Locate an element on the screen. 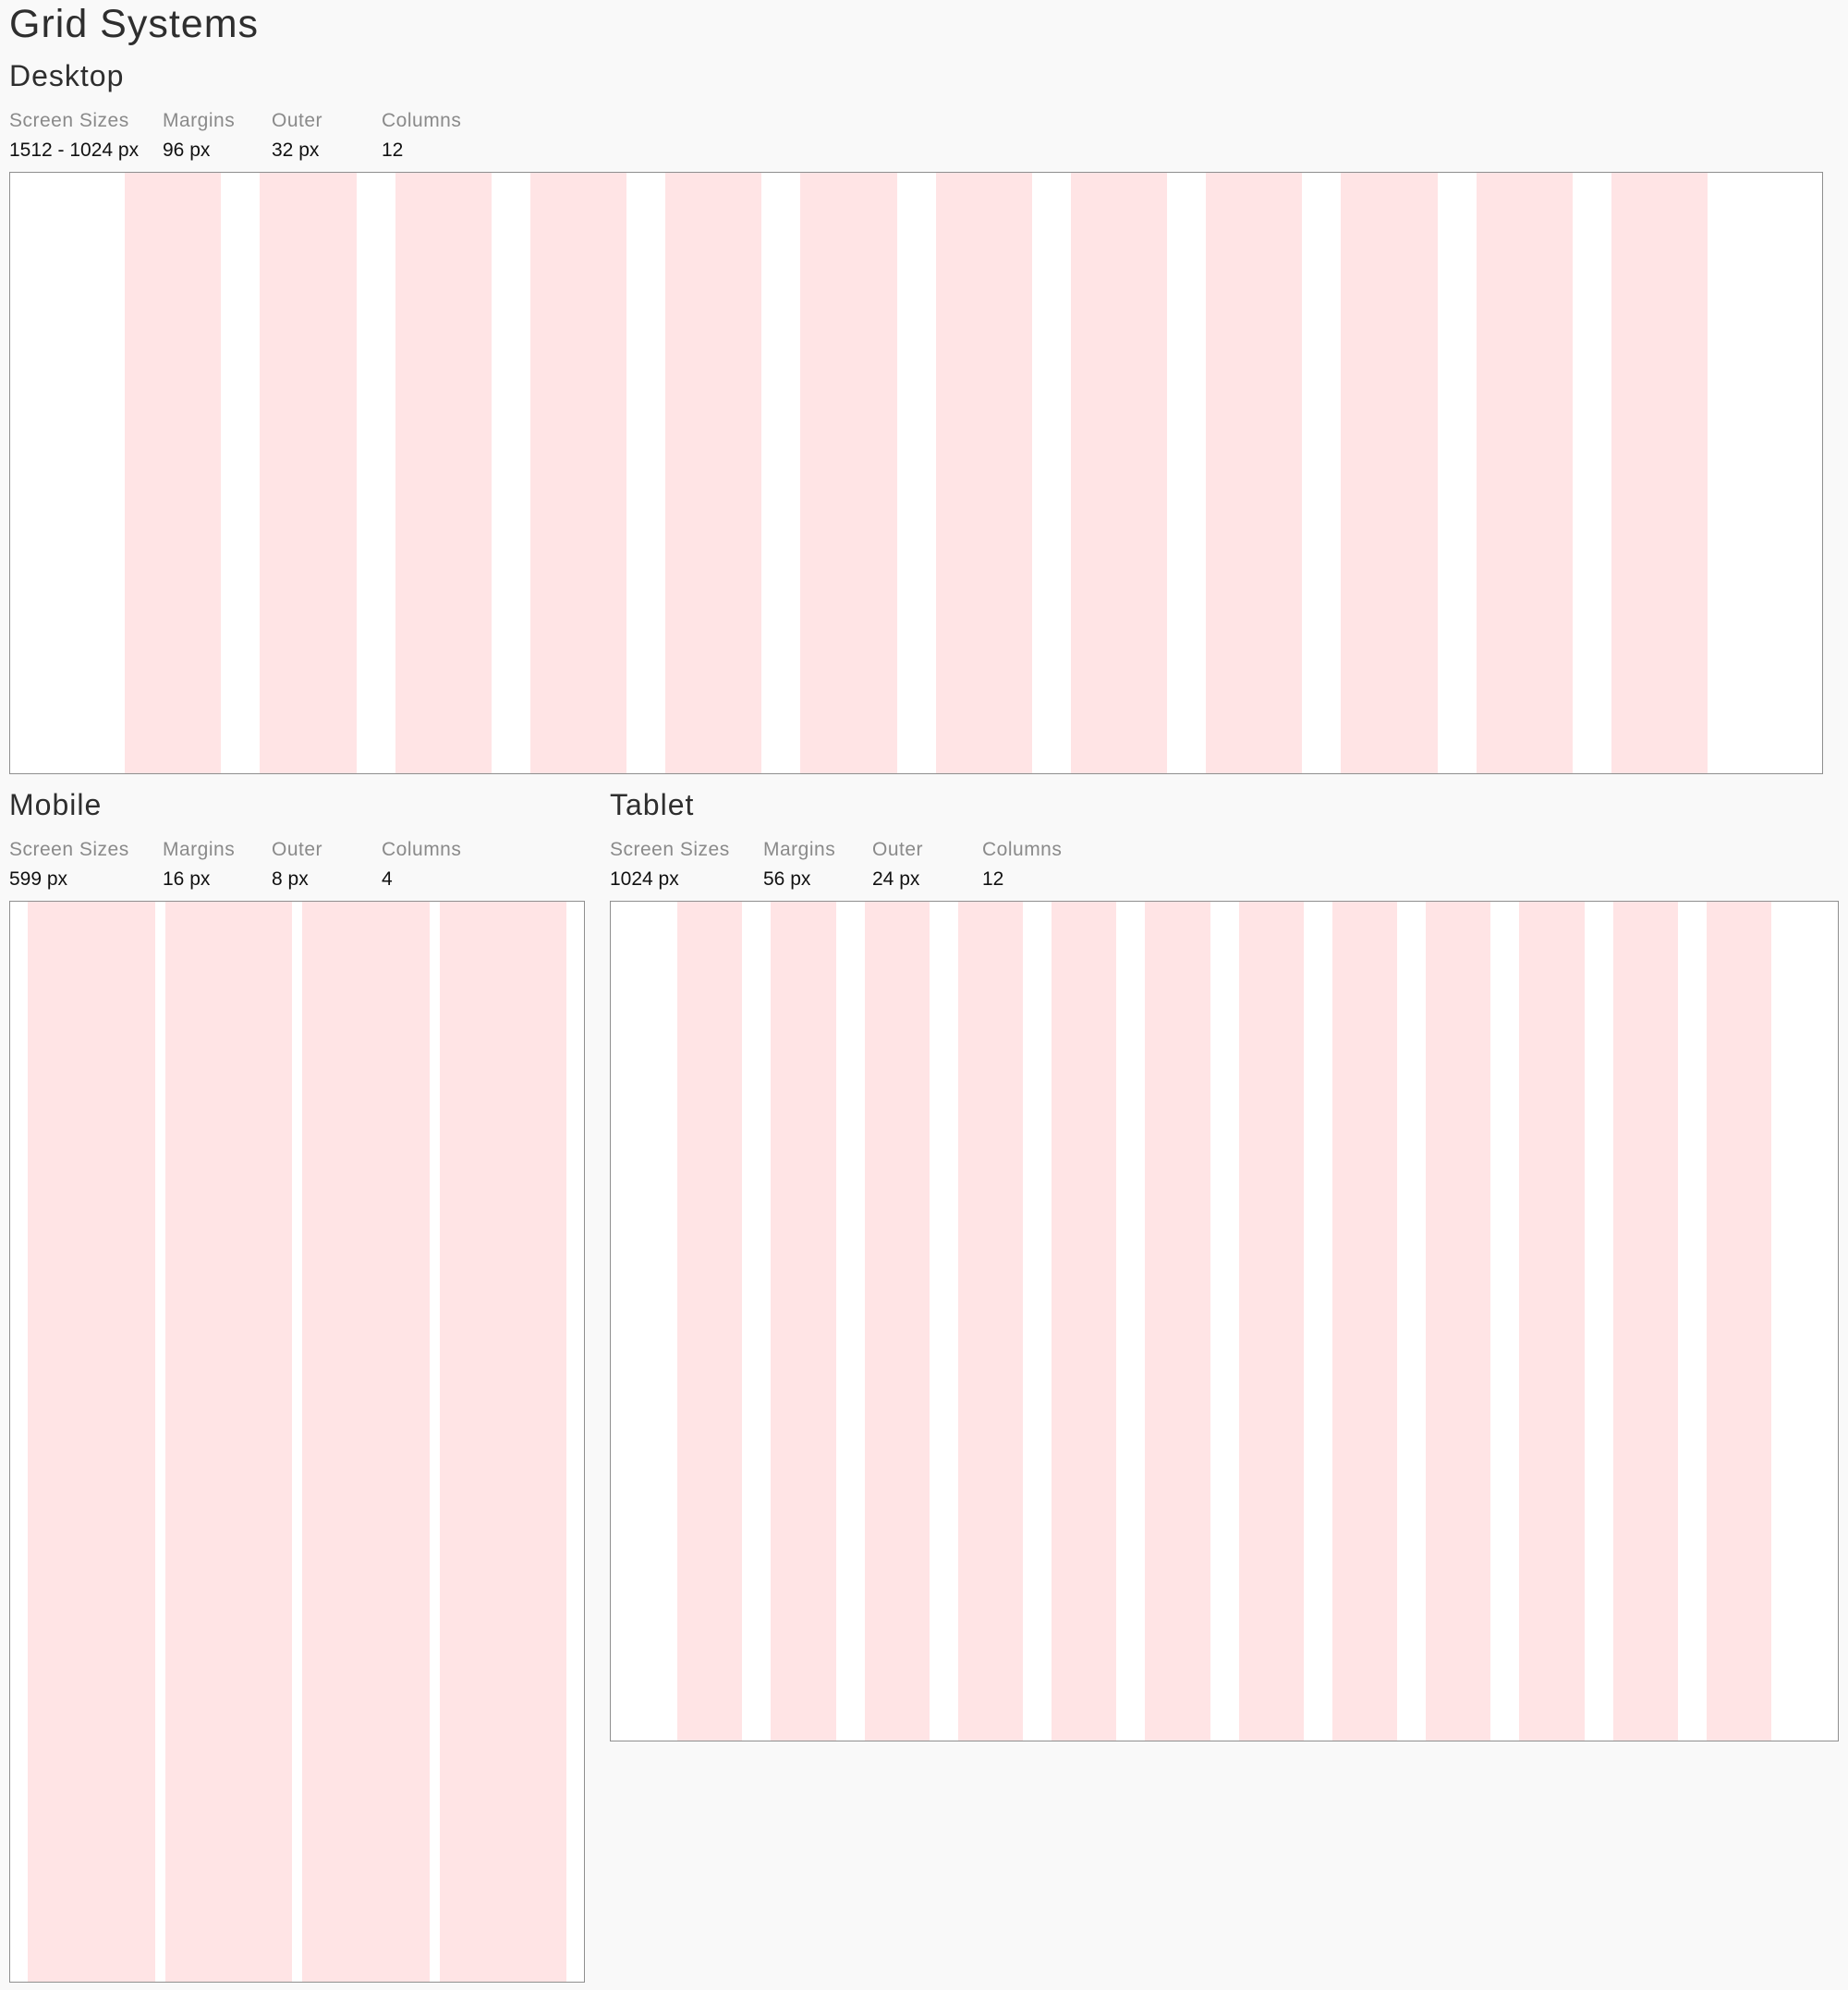 This screenshot has height=1990, width=1848. spec-value: 8 px is located at coordinates (290, 879).